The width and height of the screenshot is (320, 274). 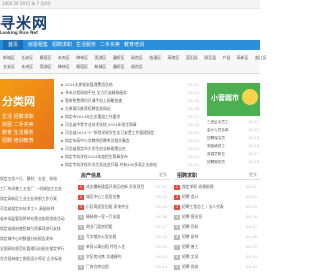 I want to click on main-nav: 首页 房屋租售 招聘求职 生活服务 二手买卖 教育培训, so click(x=130, y=45).